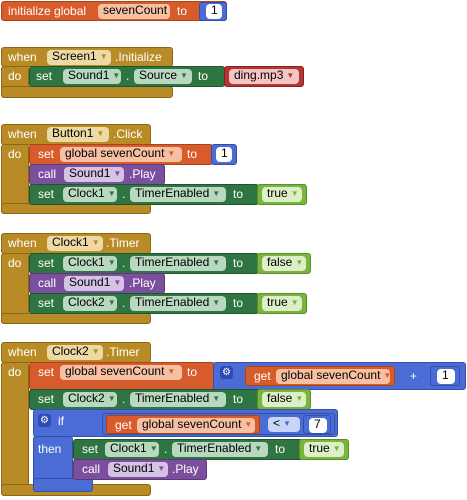  What do you see at coordinates (163, 76) in the screenshot?
I see `property-dropdown: Source ▼` at bounding box center [163, 76].